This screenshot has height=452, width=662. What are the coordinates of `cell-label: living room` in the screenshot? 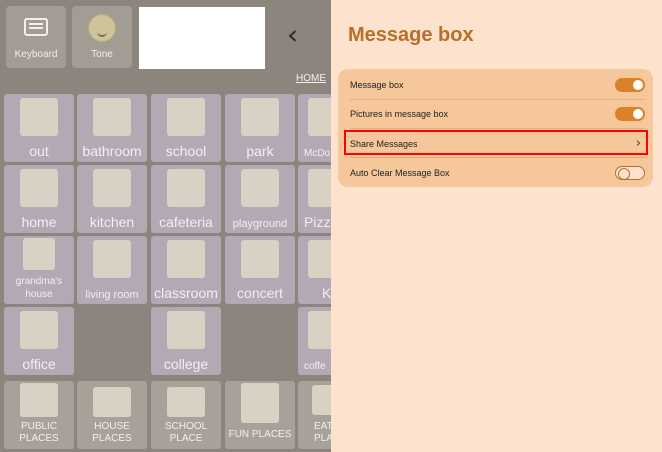 It's located at (112, 295).